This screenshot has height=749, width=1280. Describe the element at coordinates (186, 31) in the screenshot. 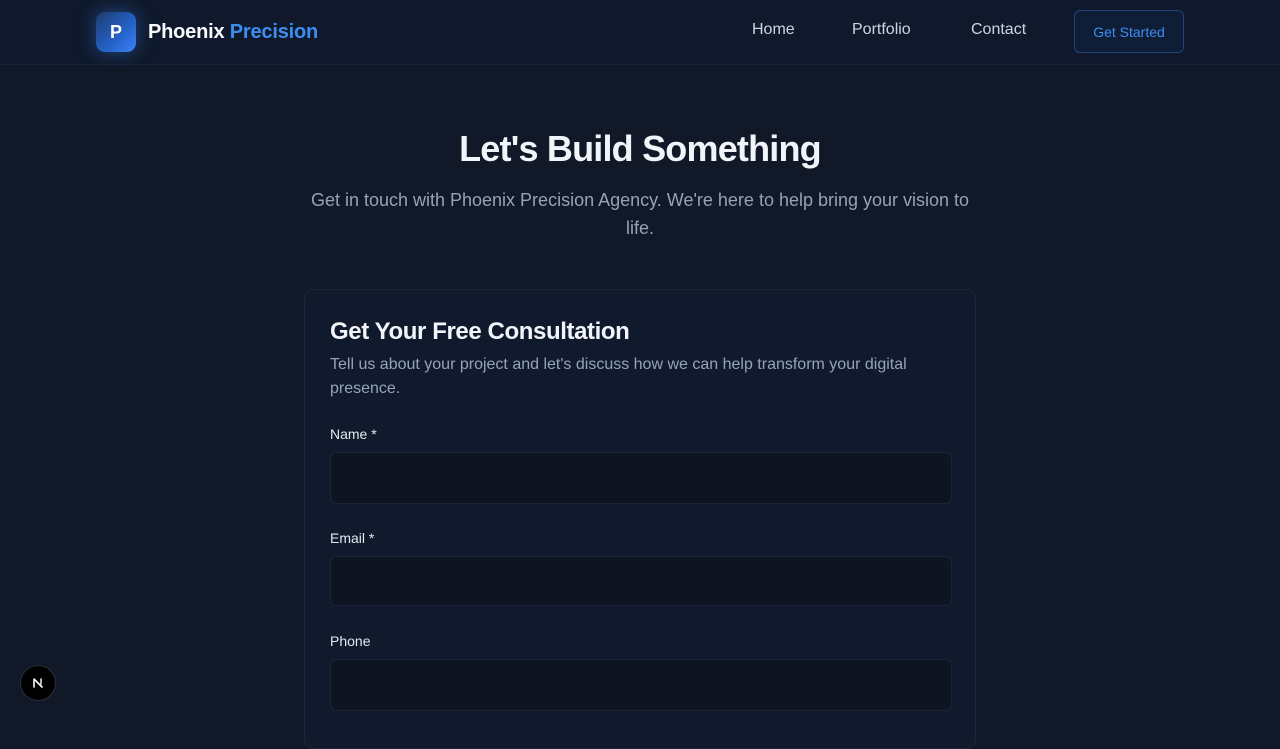

I see `brand-name-primary: Phoenix` at that location.